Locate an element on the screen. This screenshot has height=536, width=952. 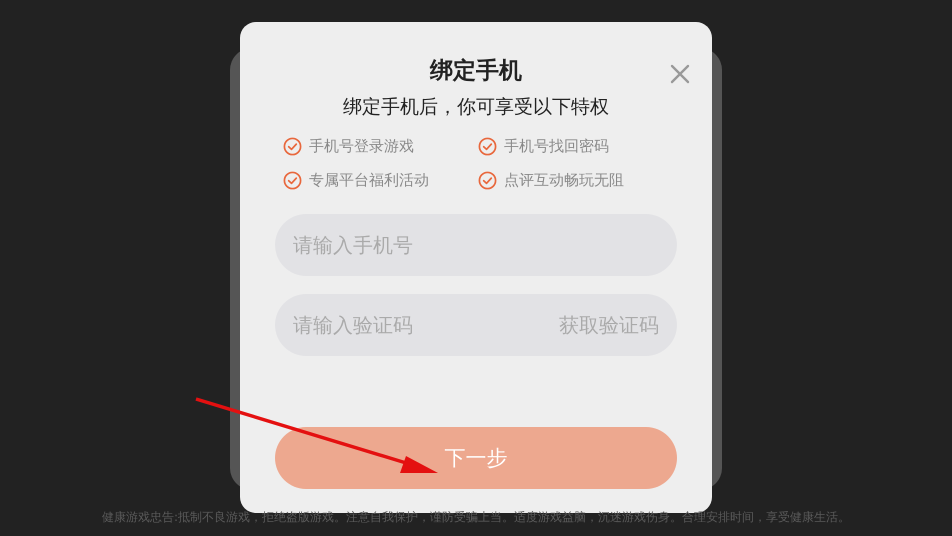
dialog-subtitle: 绑定手机后，你可享受以下特权 is located at coordinates (476, 107).